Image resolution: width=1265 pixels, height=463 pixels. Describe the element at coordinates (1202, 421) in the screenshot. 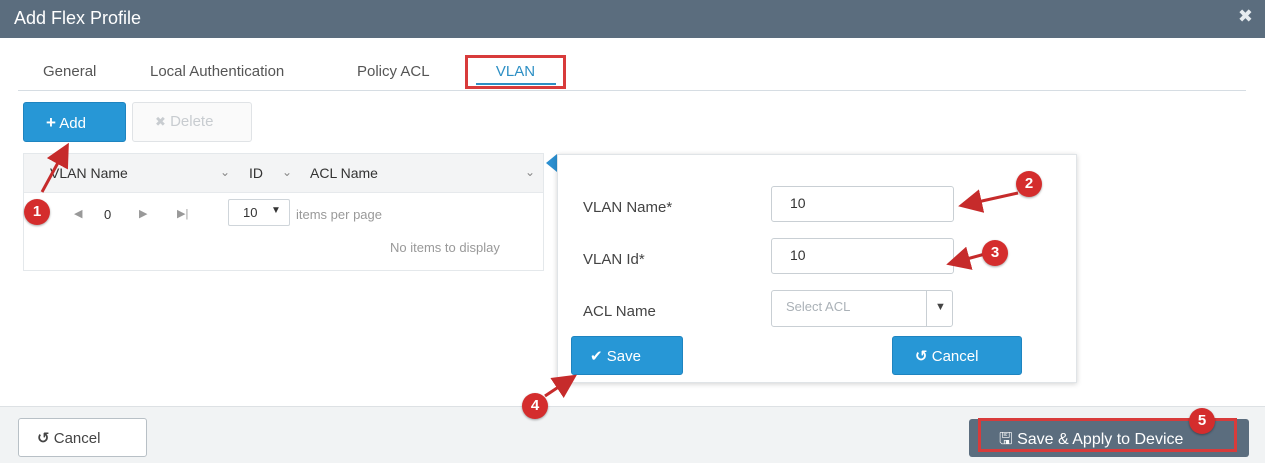

I see `step-badge-5: 5` at that location.